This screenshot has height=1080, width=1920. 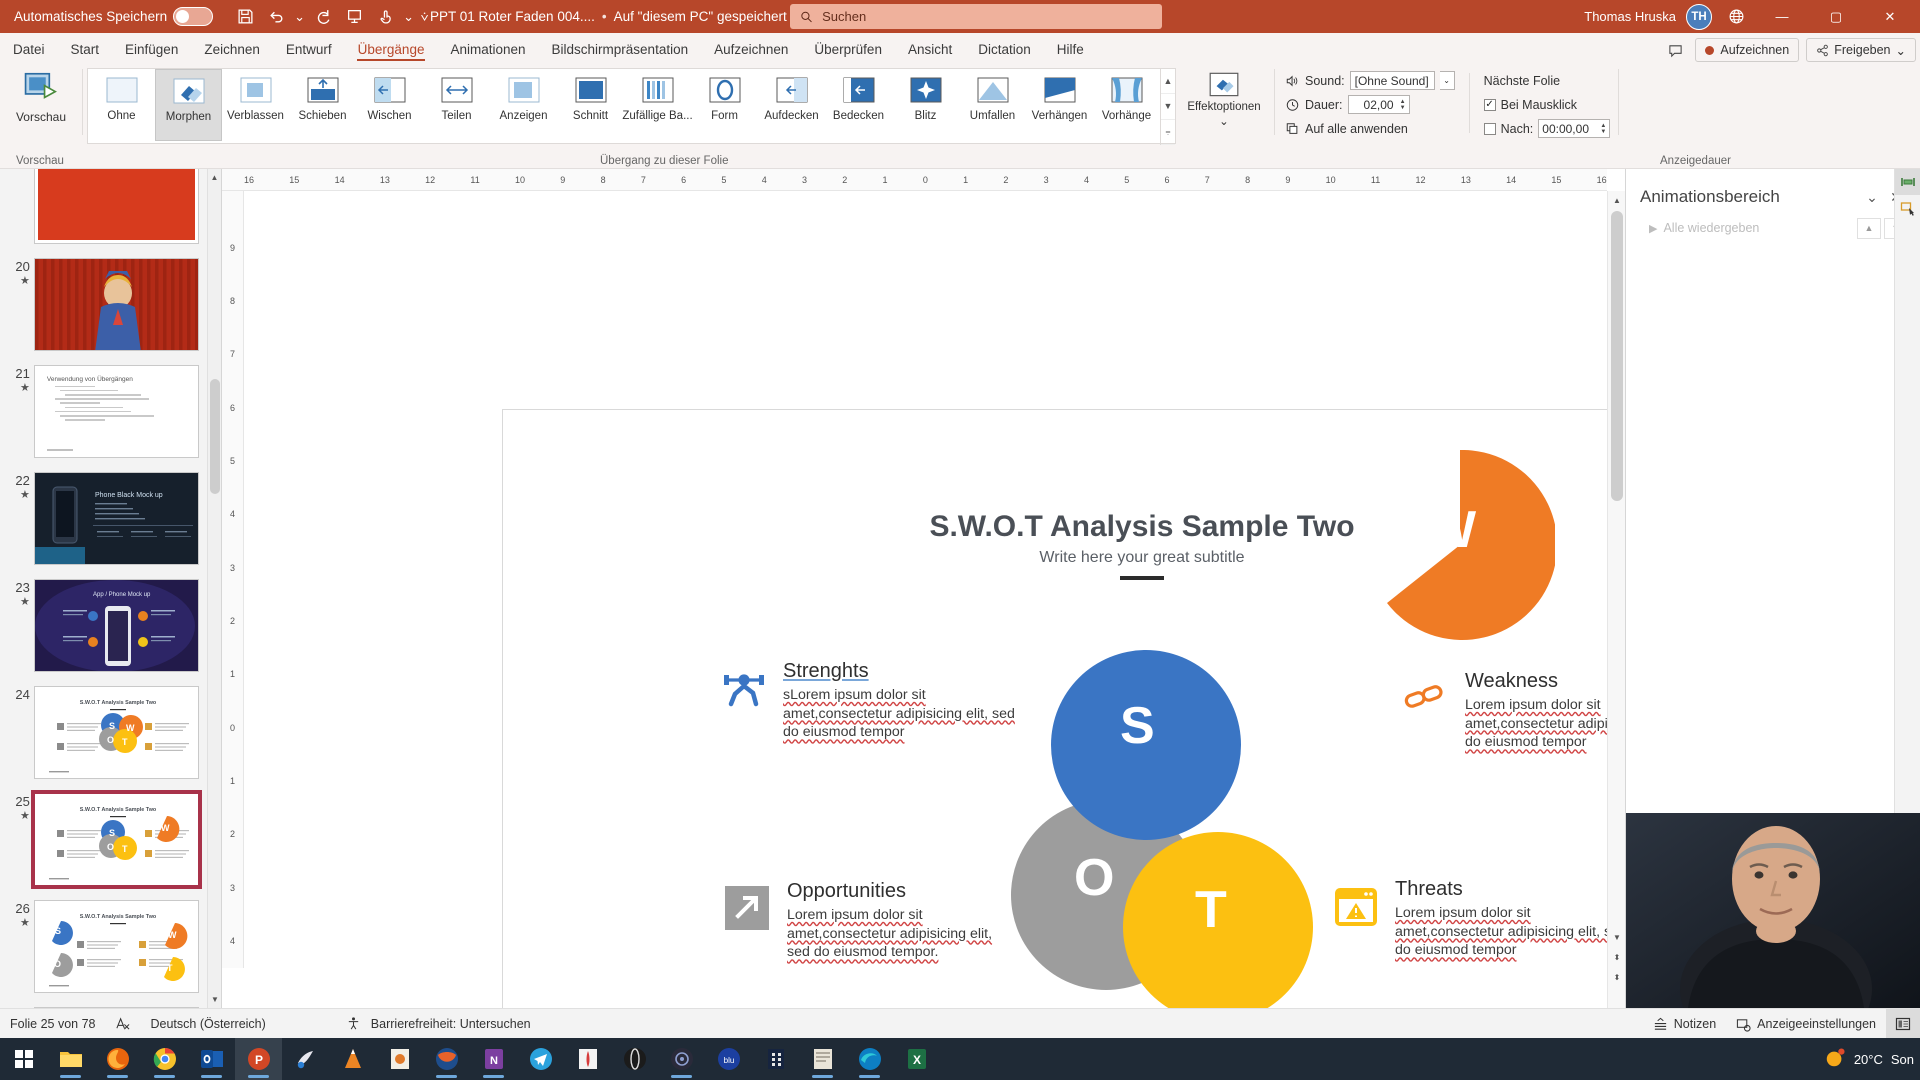 What do you see at coordinates (103, 210) in the screenshot?
I see `slide-thumbnail-row: 19` at bounding box center [103, 210].